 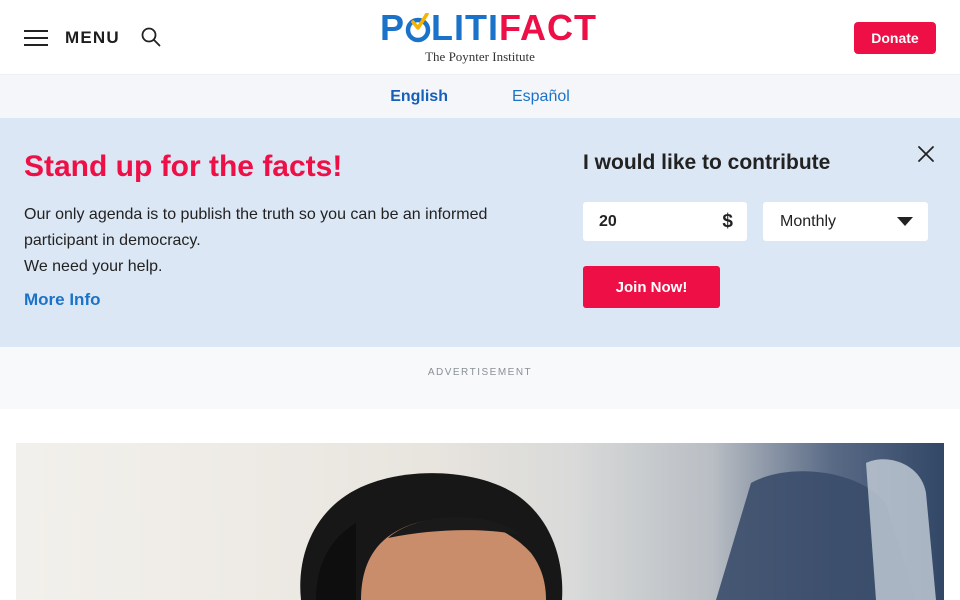 I want to click on donate-button: Donate, so click(x=895, y=38).